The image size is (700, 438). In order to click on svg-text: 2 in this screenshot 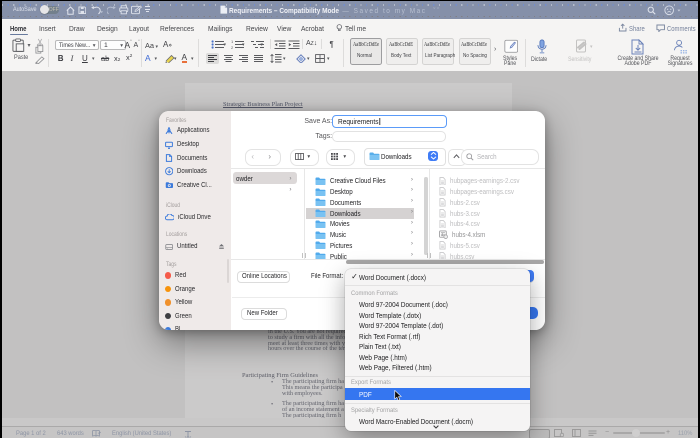, I will do `click(232, 47)`.